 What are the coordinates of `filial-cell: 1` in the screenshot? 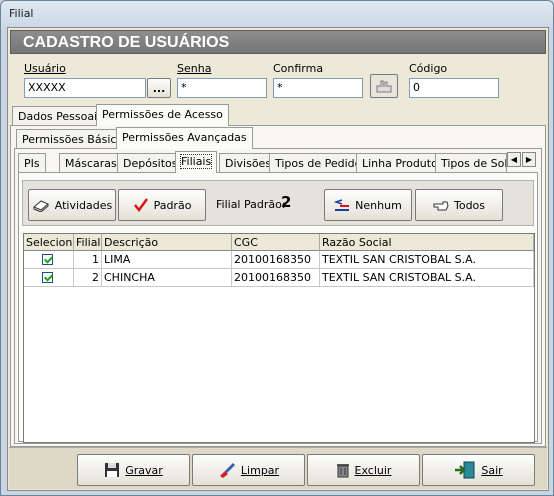 It's located at (88, 260).